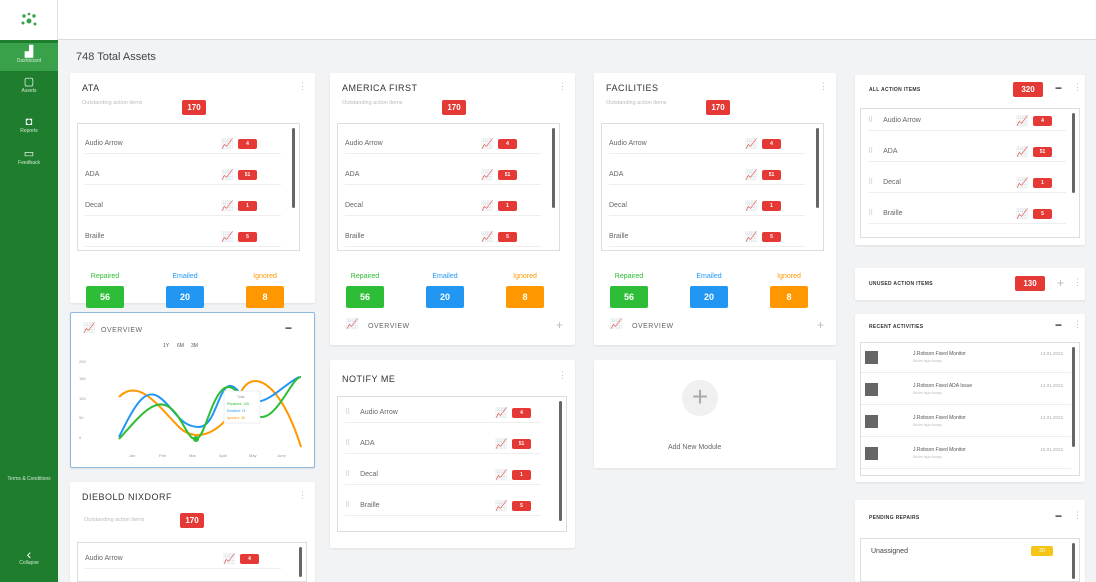 This screenshot has width=1096, height=582. What do you see at coordinates (1060, 283) in the screenshot?
I see `add-button: +` at bounding box center [1060, 283].